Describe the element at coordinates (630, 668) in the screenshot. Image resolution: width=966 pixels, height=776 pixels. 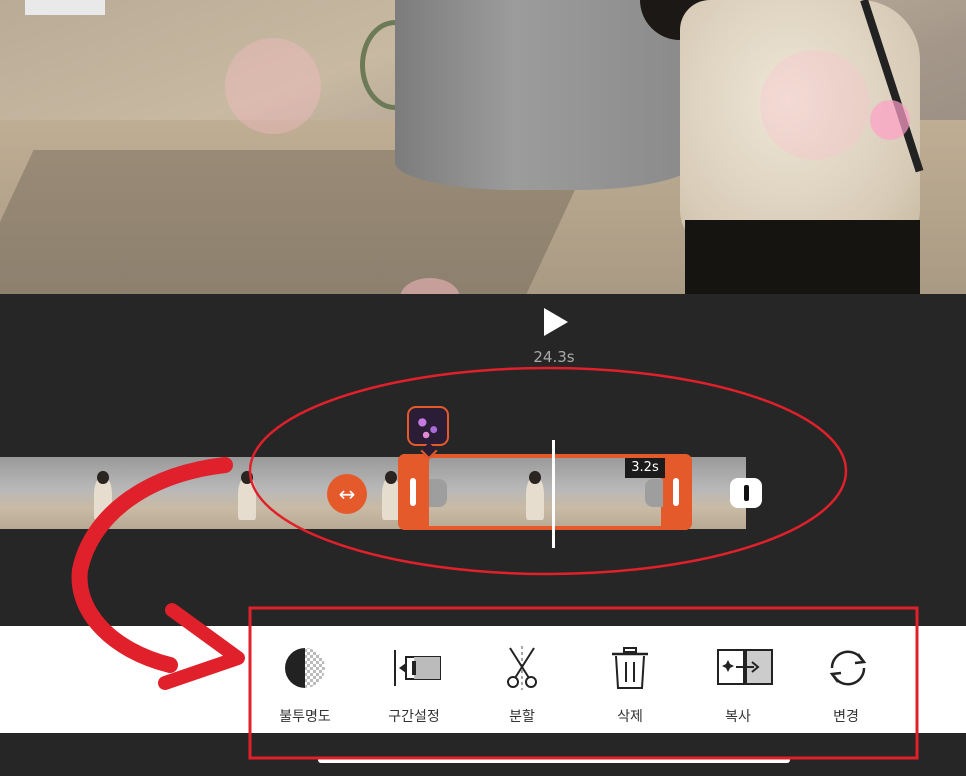
I see `trash-icon` at that location.